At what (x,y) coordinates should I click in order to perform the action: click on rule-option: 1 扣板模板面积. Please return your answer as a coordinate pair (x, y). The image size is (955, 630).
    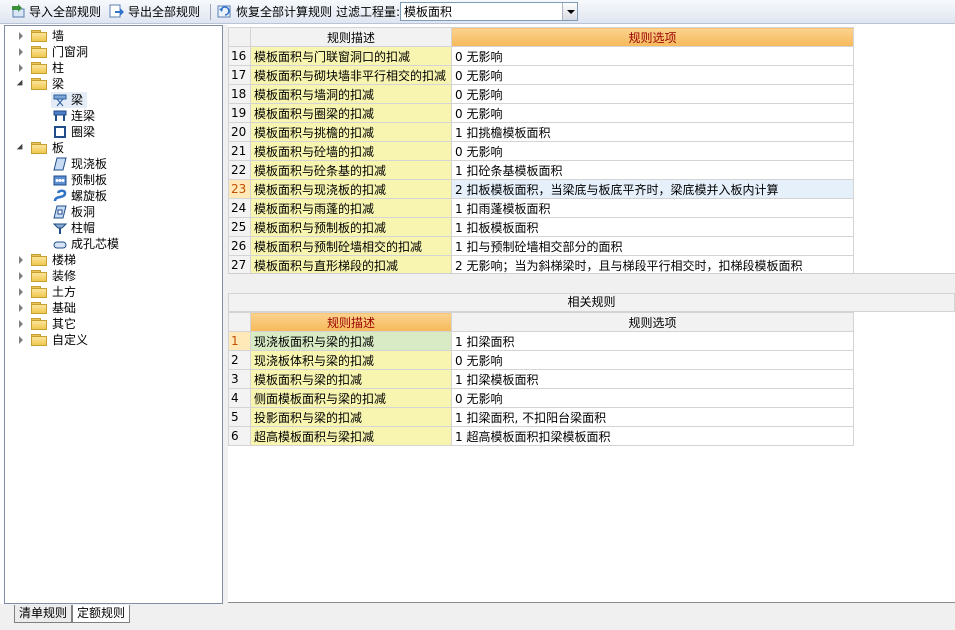
    Looking at the image, I should click on (652, 227).